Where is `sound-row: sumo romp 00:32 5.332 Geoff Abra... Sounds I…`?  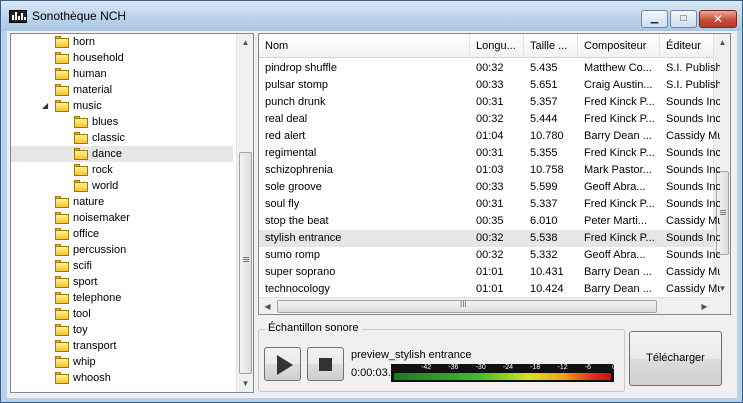
sound-row: sumo romp 00:32 5.332 Geoff Abra... Sounds I… is located at coordinates (489, 255).